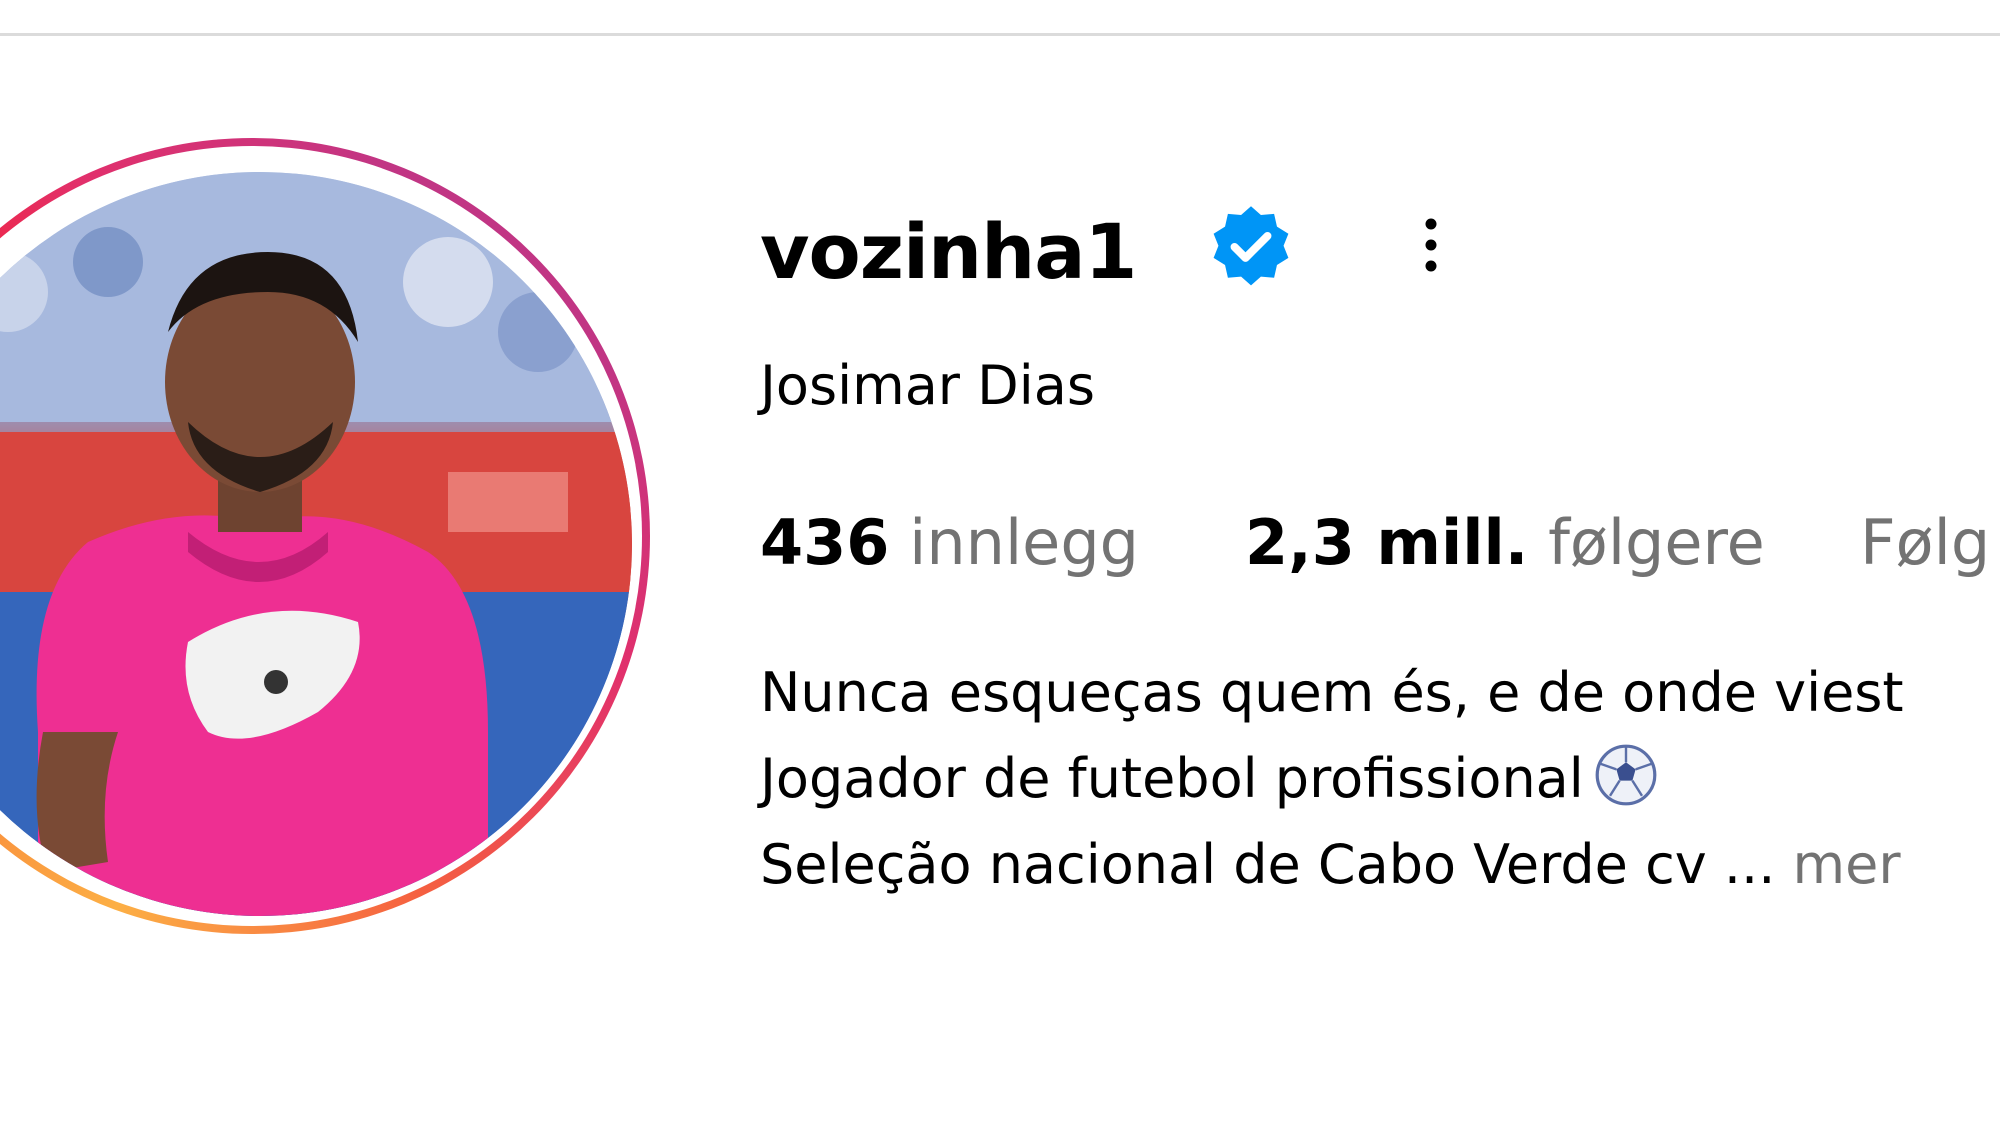  Describe the element at coordinates (1172, 778) in the screenshot. I see `bio-line-2-text: Jogador de futebol profissional` at that location.